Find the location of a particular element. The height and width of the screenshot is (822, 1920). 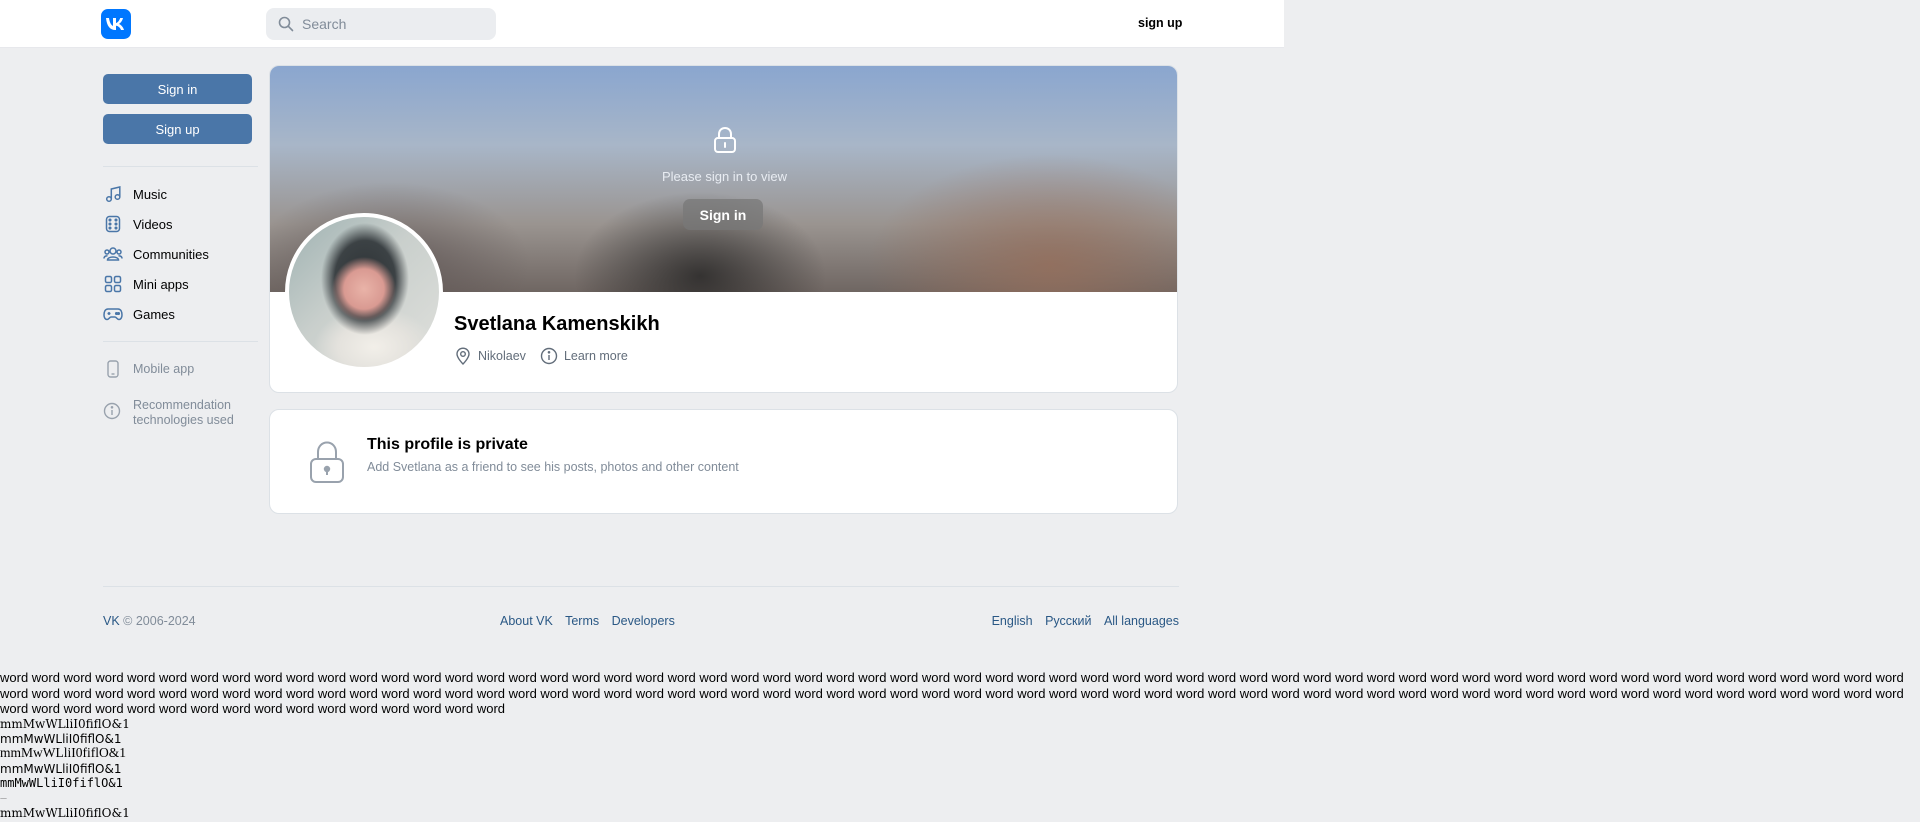

sidebar-item-label: Communities is located at coordinates (171, 254).